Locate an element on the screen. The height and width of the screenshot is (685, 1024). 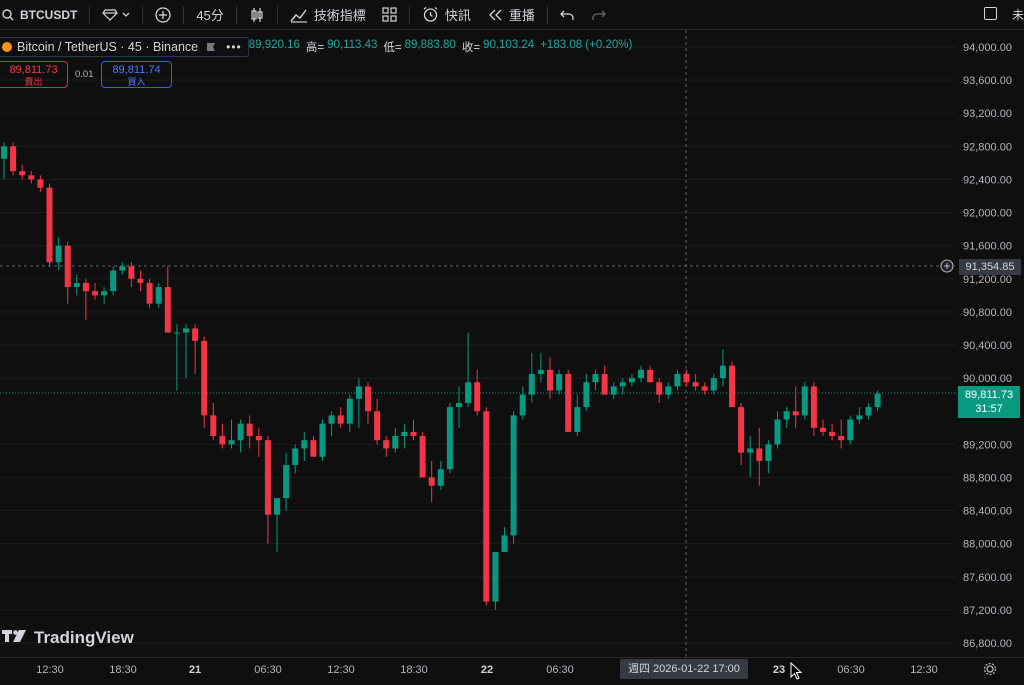
flag-icon is located at coordinates (211, 47).